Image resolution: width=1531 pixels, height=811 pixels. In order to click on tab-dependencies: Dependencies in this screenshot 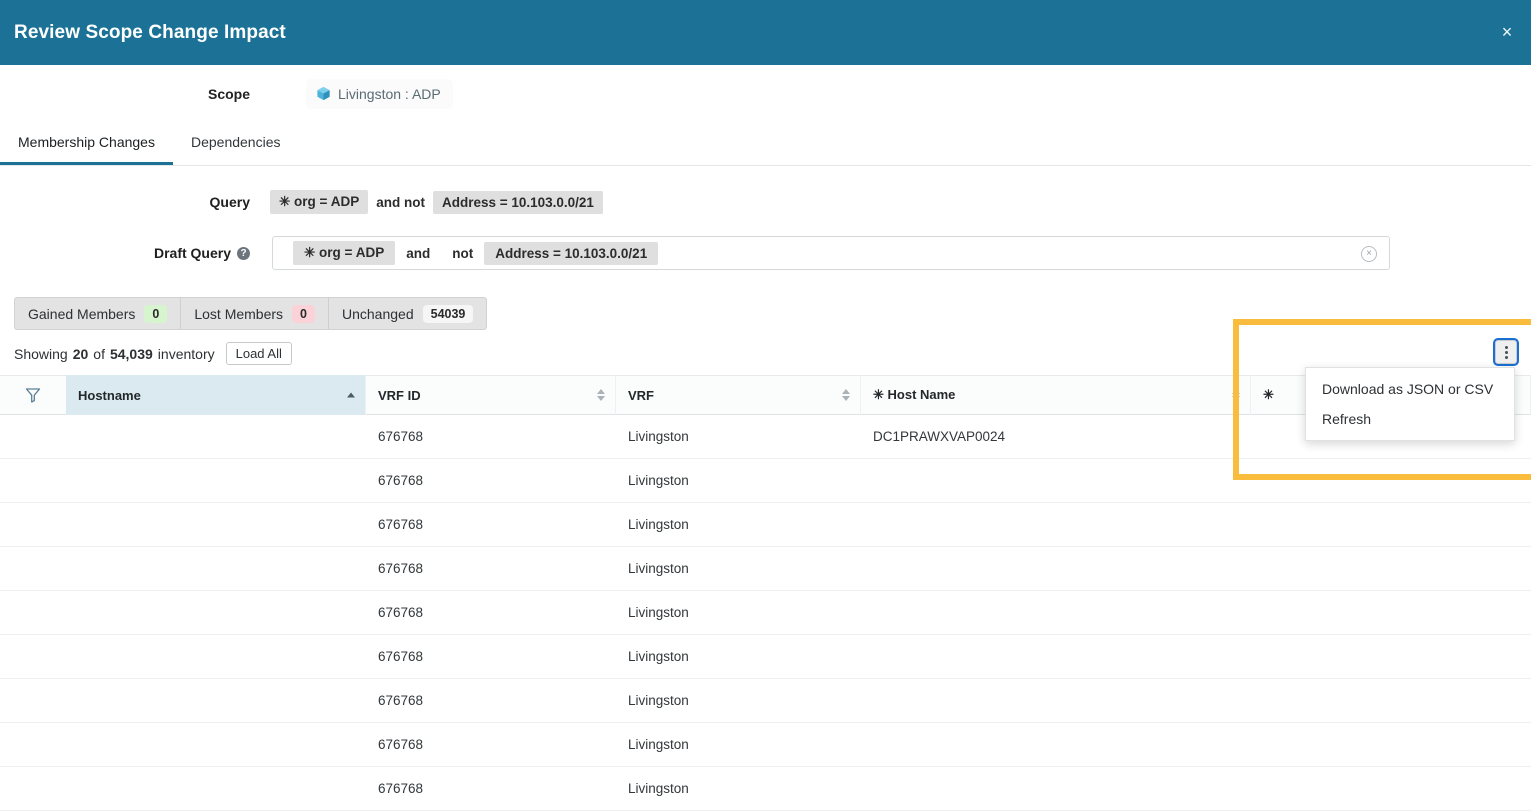, I will do `click(236, 143)`.